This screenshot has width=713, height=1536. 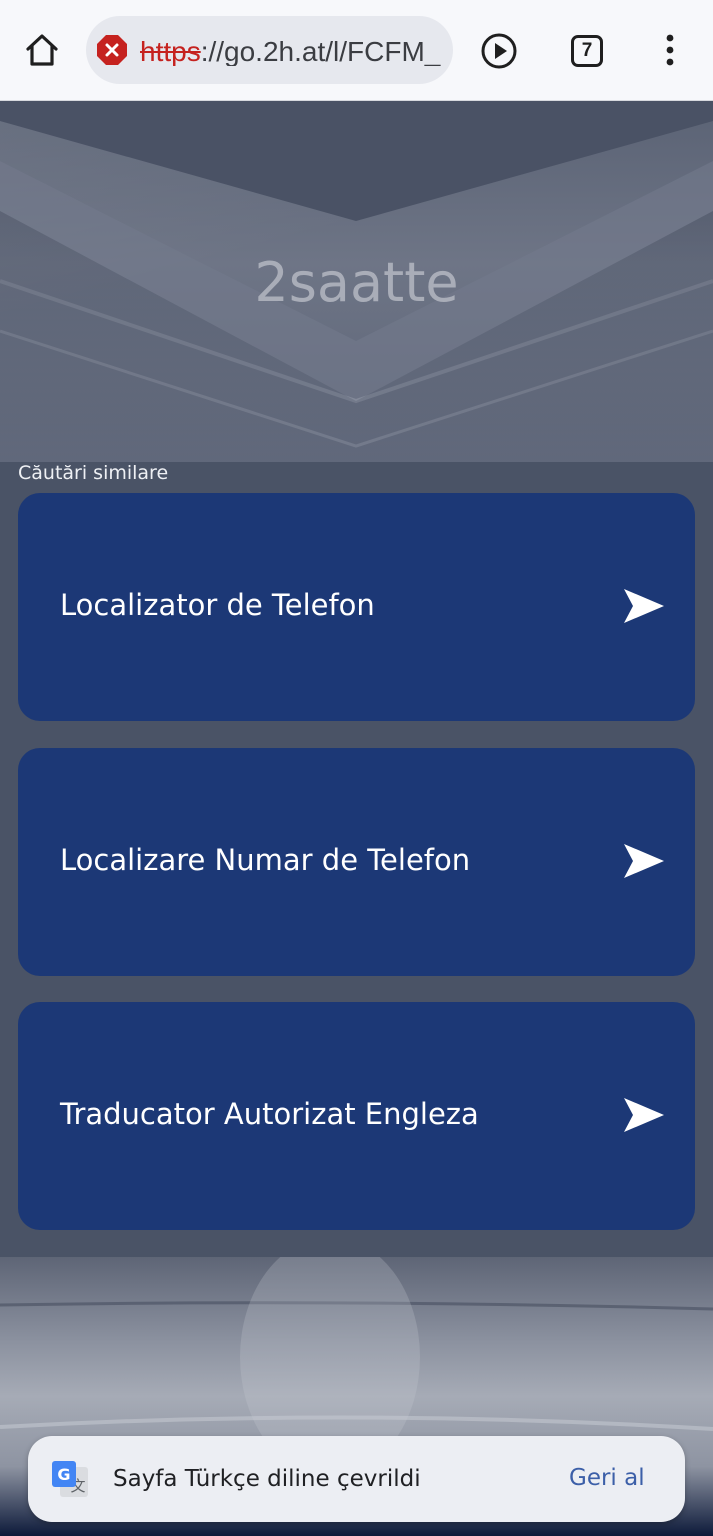 I want to click on result-link-localizare-numar: Localizare Numar de Telefon, so click(x=356, y=862).